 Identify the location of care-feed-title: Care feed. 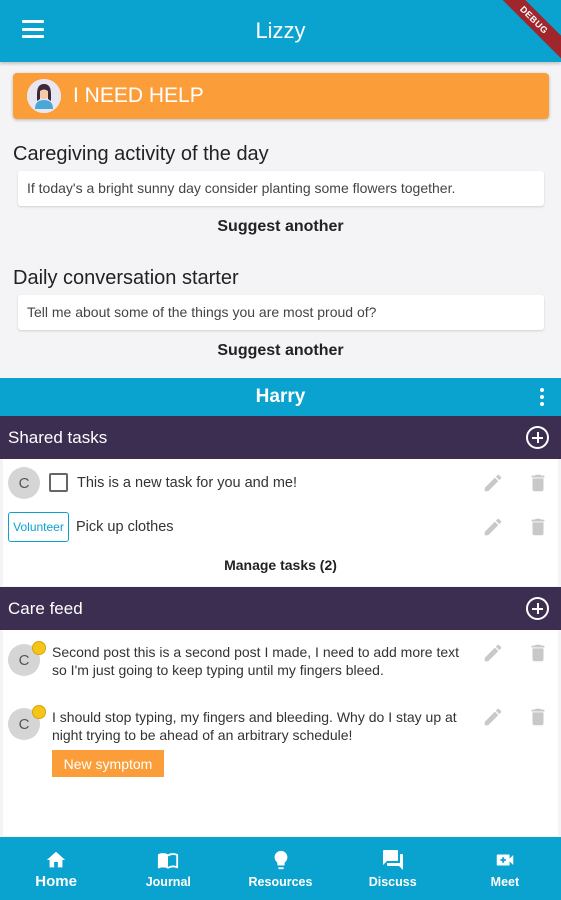
(45, 608).